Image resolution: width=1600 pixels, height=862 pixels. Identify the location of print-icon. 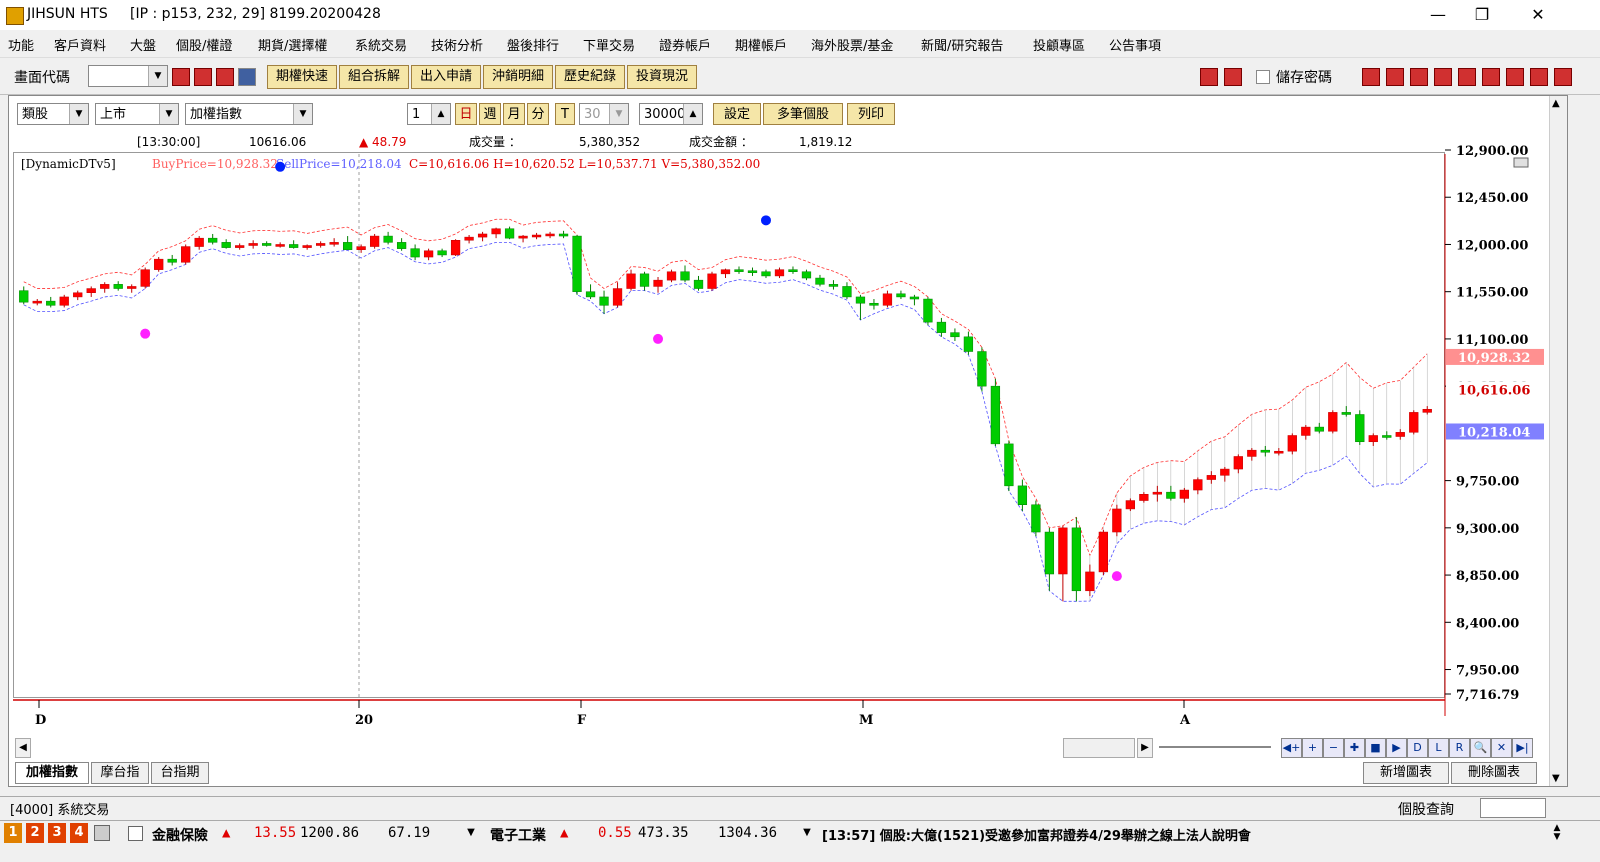
(1563, 77).